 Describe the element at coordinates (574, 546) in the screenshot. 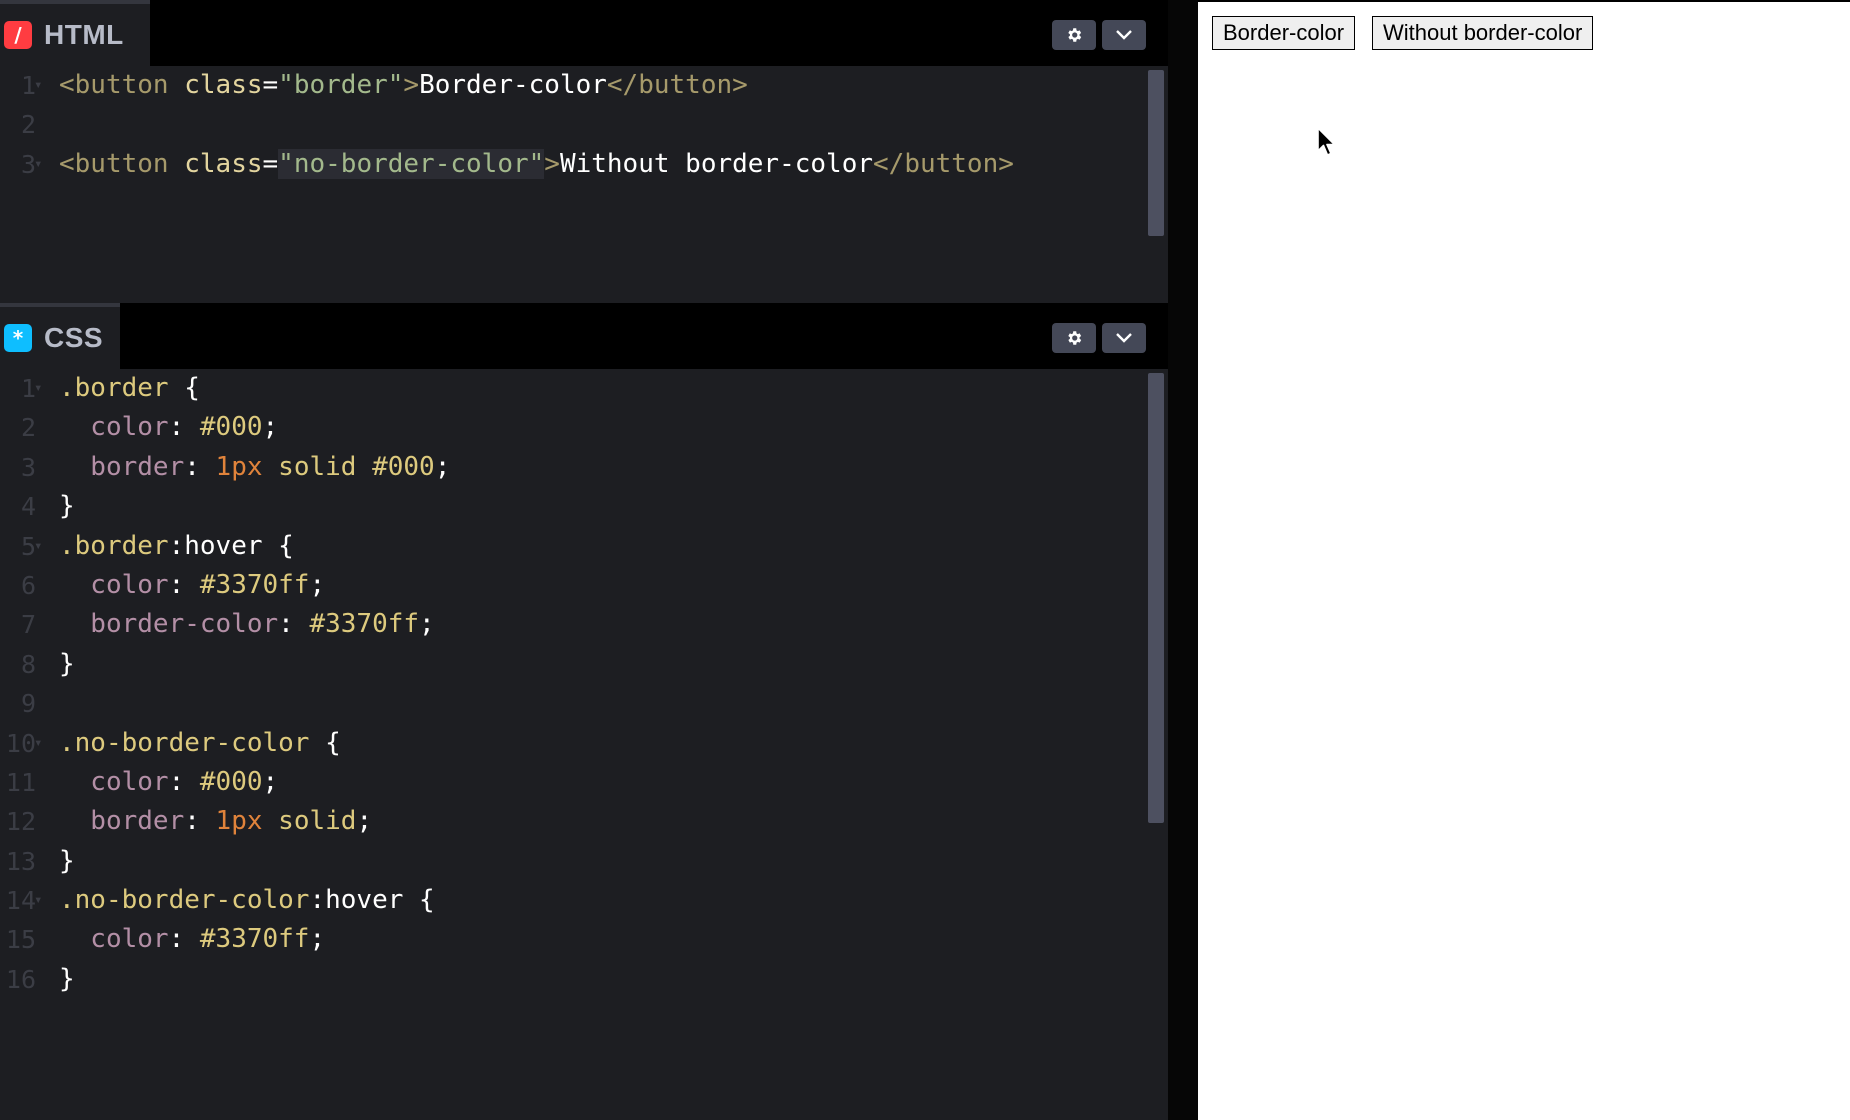

I see `code-line: 5 ▾ .border:hover {` at that location.